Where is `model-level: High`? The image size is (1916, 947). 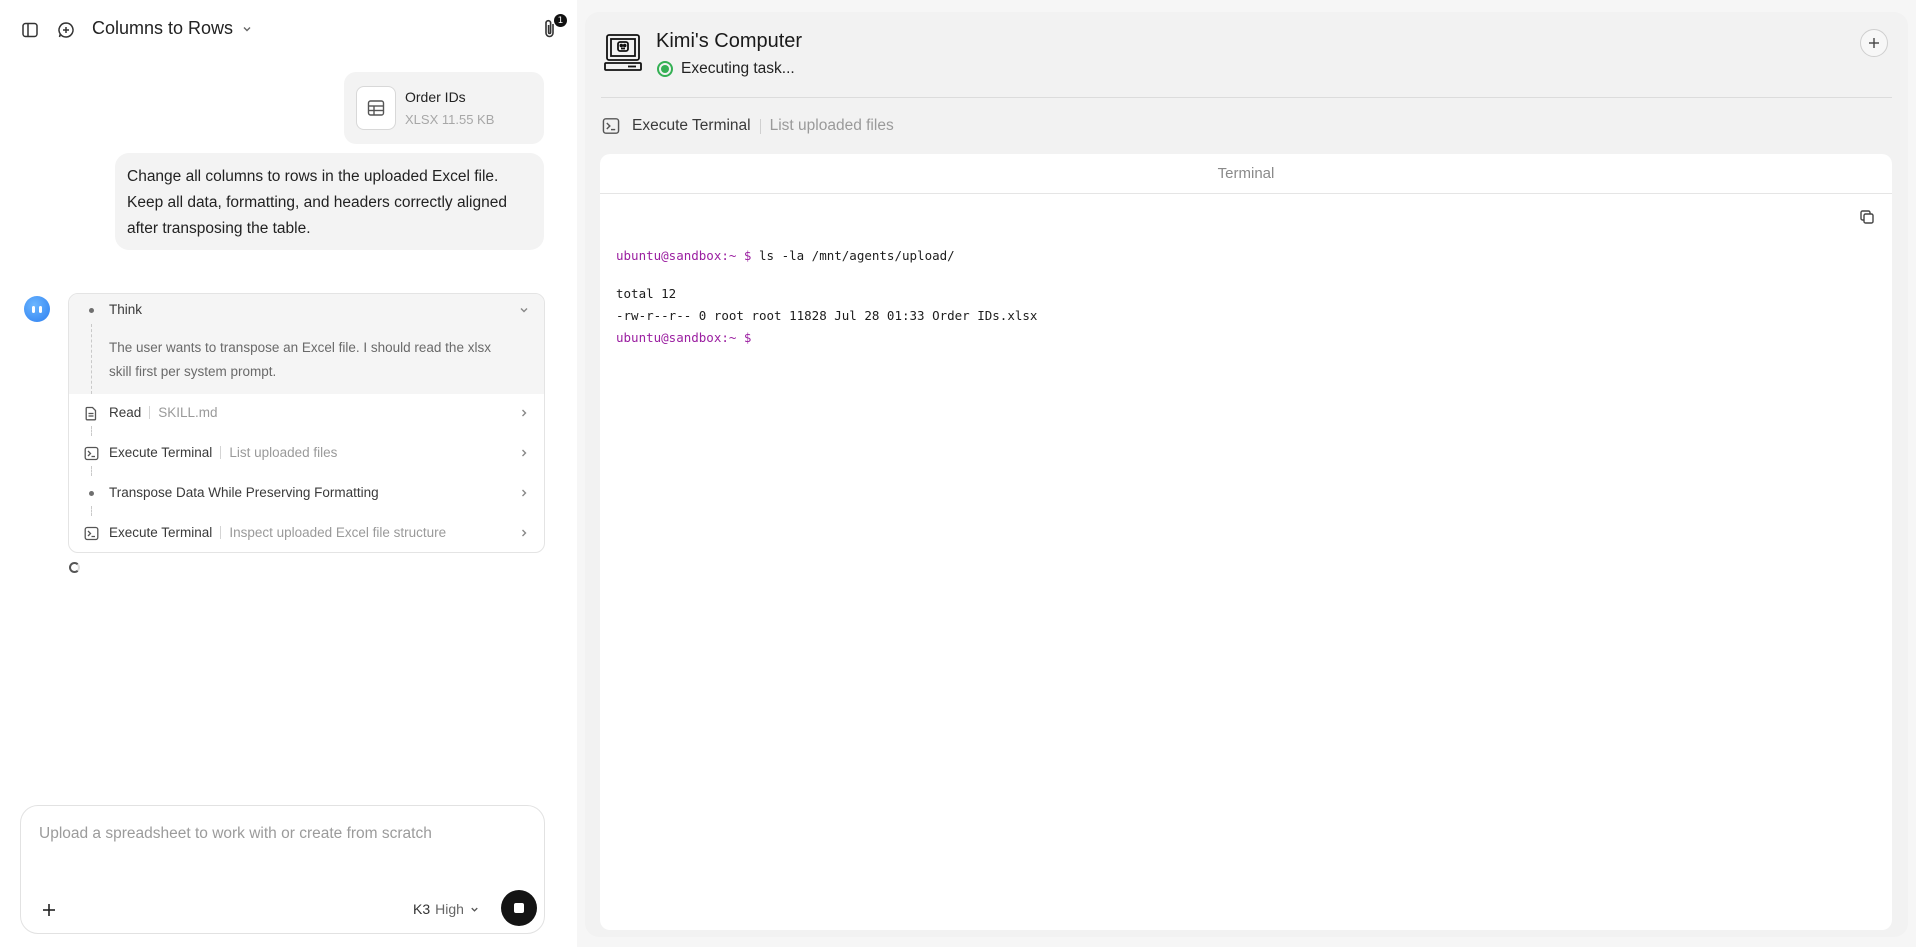
model-level: High is located at coordinates (449, 909).